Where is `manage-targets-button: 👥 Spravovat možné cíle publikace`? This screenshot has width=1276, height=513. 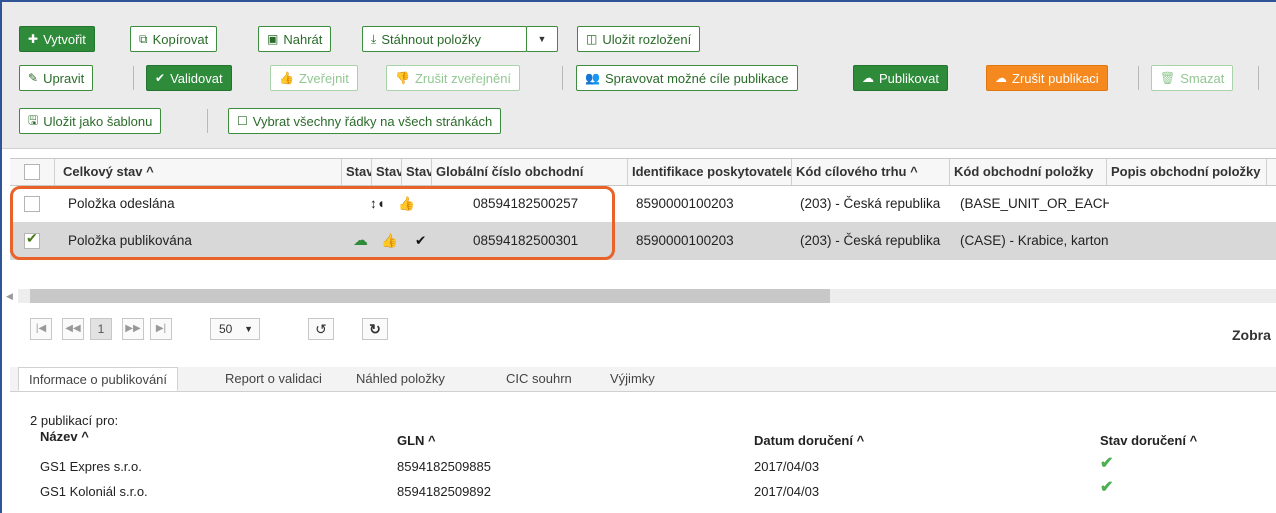
manage-targets-button: 👥 Spravovat možné cíle publikace is located at coordinates (687, 78).